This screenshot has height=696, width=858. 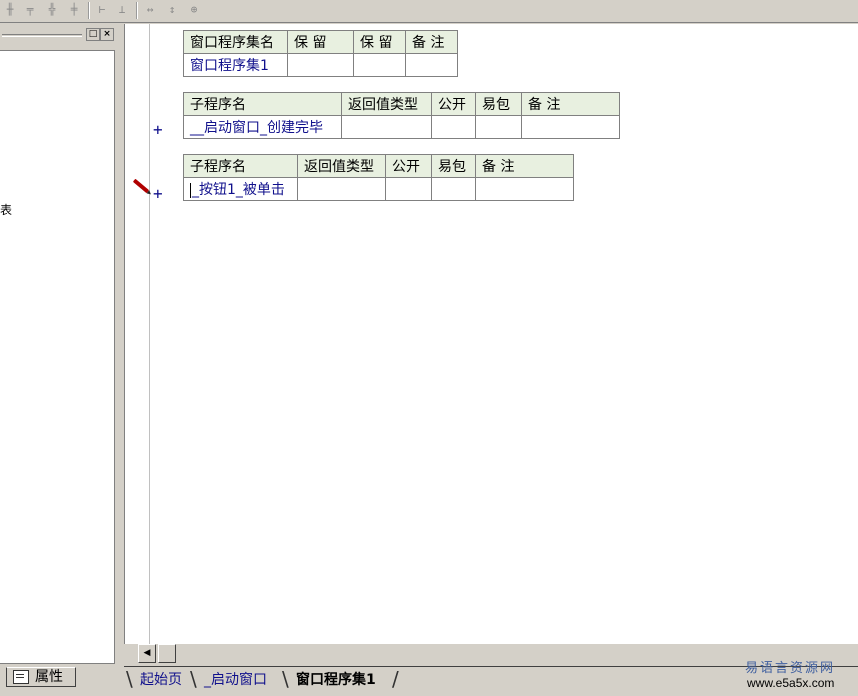 What do you see at coordinates (190, 190) in the screenshot?
I see `text-caret` at bounding box center [190, 190].